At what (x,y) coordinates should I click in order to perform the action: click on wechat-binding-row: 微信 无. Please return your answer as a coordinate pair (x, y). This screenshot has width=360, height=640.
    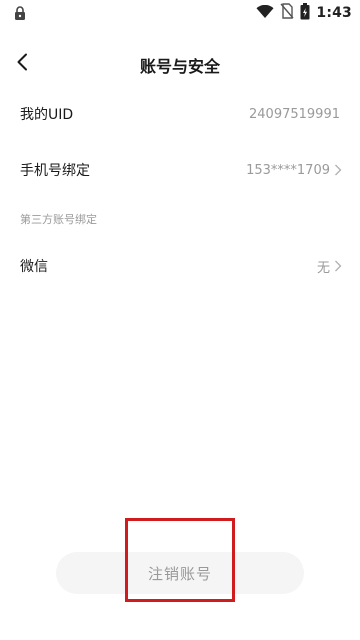
    Looking at the image, I should click on (180, 266).